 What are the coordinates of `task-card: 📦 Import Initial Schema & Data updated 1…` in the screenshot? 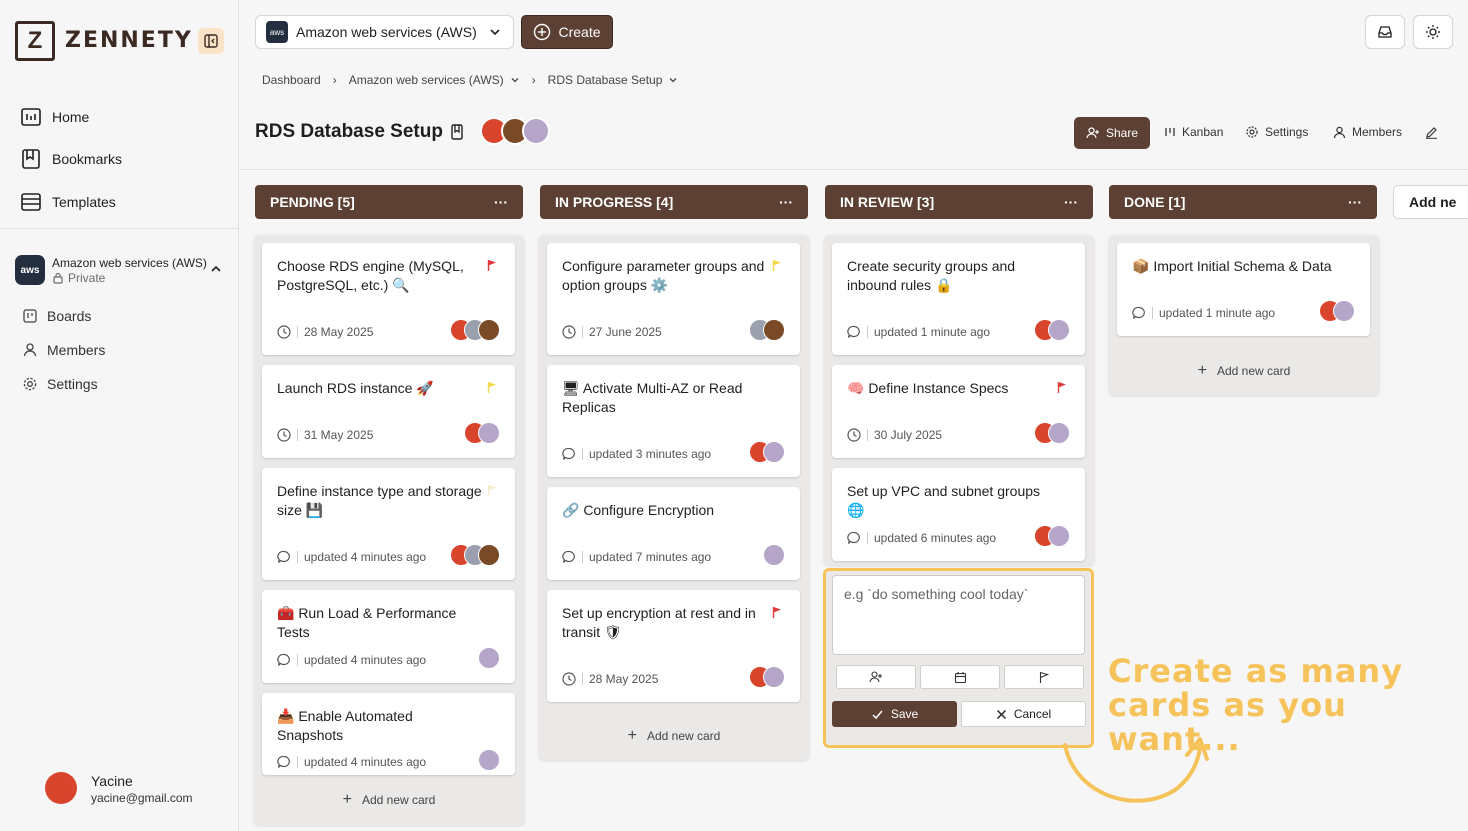 It's located at (1243, 289).